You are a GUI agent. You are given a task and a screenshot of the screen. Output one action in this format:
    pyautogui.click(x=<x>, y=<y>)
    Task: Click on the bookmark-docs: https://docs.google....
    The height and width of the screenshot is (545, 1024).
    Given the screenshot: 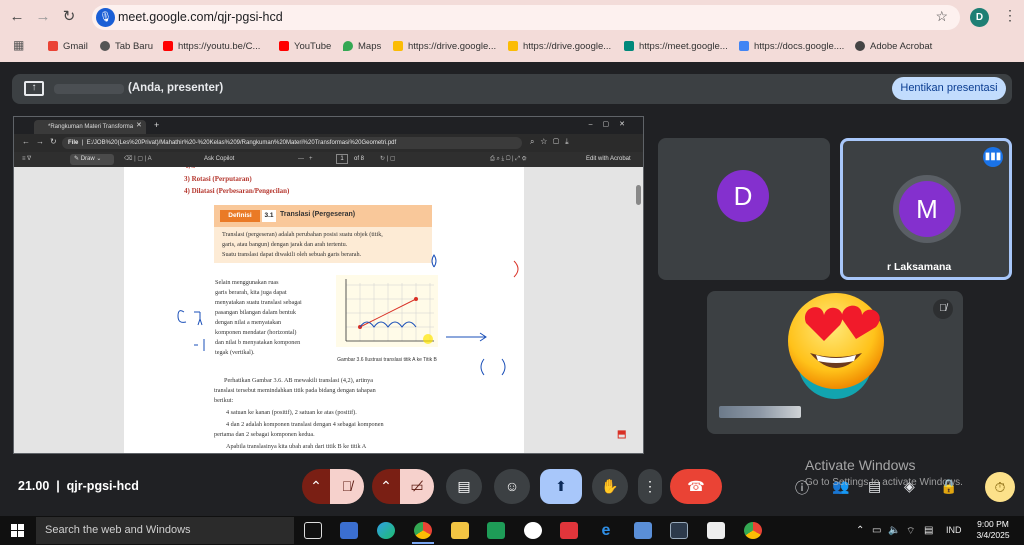 What is the action you would take?
    pyautogui.click(x=791, y=46)
    